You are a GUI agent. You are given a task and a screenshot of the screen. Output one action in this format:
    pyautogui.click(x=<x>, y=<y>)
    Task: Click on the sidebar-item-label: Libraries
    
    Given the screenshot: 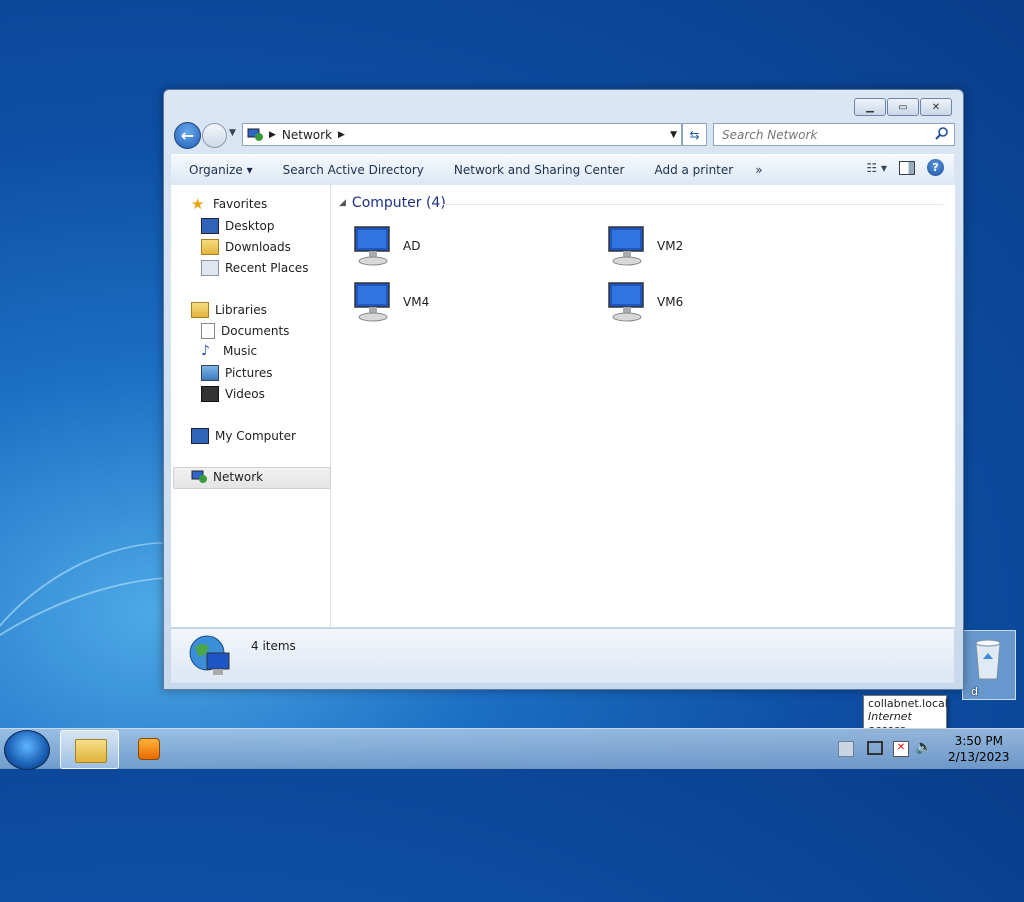 What is the action you would take?
    pyautogui.click(x=241, y=310)
    